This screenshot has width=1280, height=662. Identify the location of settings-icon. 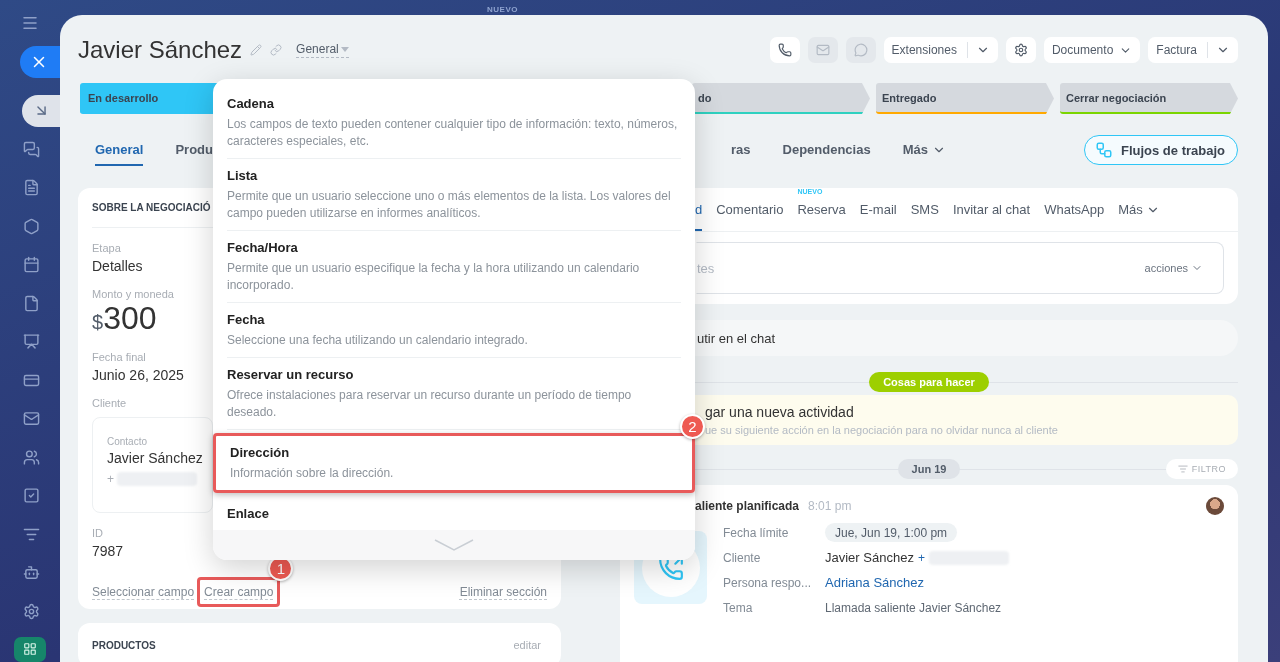
(1020, 50).